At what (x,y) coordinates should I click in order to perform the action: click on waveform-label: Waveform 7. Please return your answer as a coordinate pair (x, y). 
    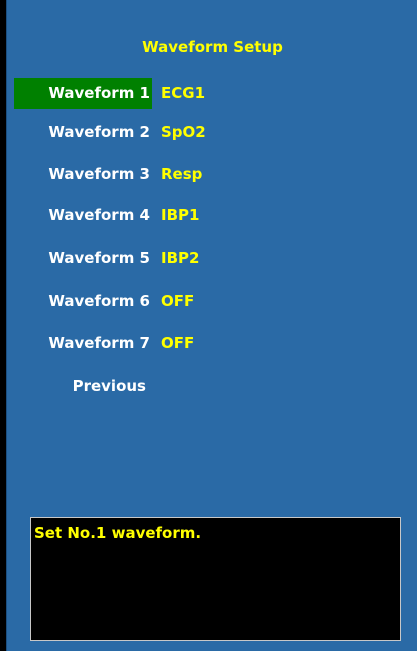
    Looking at the image, I should click on (83, 343).